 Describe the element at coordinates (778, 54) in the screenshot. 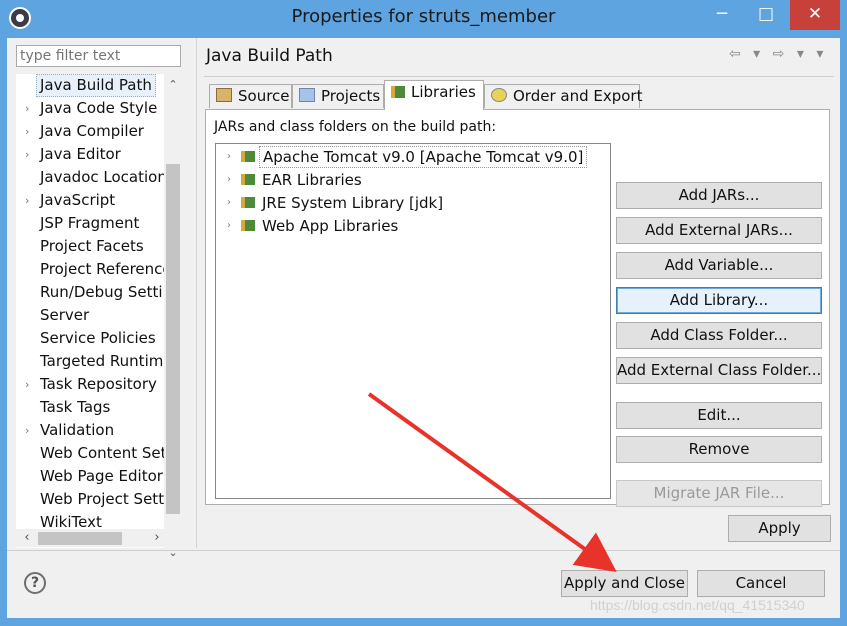

I see `history-nav-icons: ⇦ ▾ ⇨ ▾ ▾` at that location.